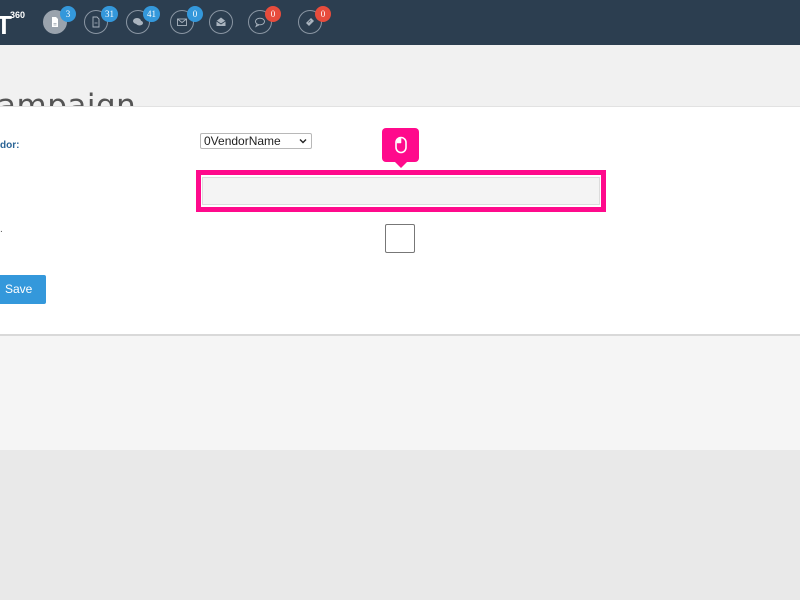 This screenshot has width=800, height=600. Describe the element at coordinates (96, 22) in the screenshot. I see `invoice-icon` at that location.